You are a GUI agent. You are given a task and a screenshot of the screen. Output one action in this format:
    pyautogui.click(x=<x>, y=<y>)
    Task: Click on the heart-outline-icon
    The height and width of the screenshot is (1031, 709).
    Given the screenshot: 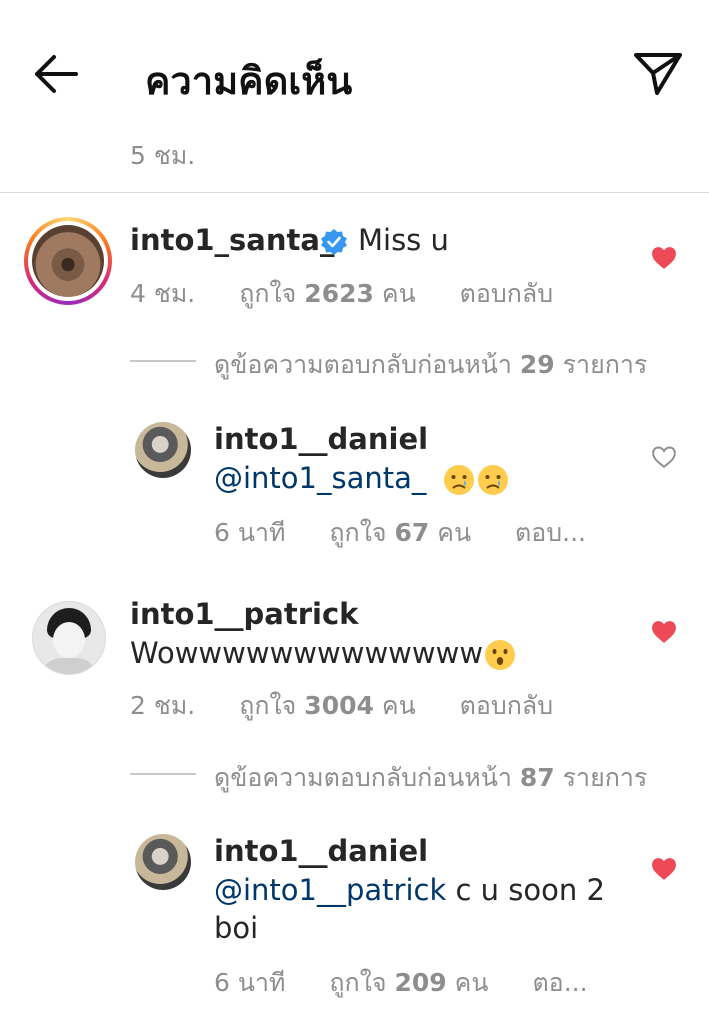 What is the action you would take?
    pyautogui.click(x=664, y=457)
    